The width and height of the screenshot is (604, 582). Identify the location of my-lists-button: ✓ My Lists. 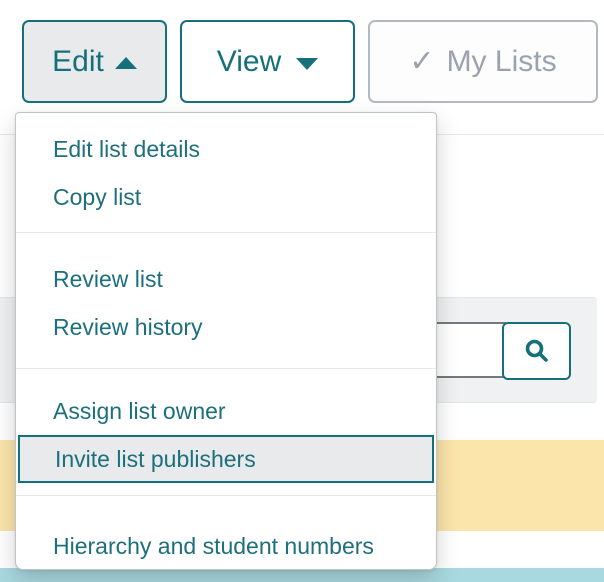
(483, 61).